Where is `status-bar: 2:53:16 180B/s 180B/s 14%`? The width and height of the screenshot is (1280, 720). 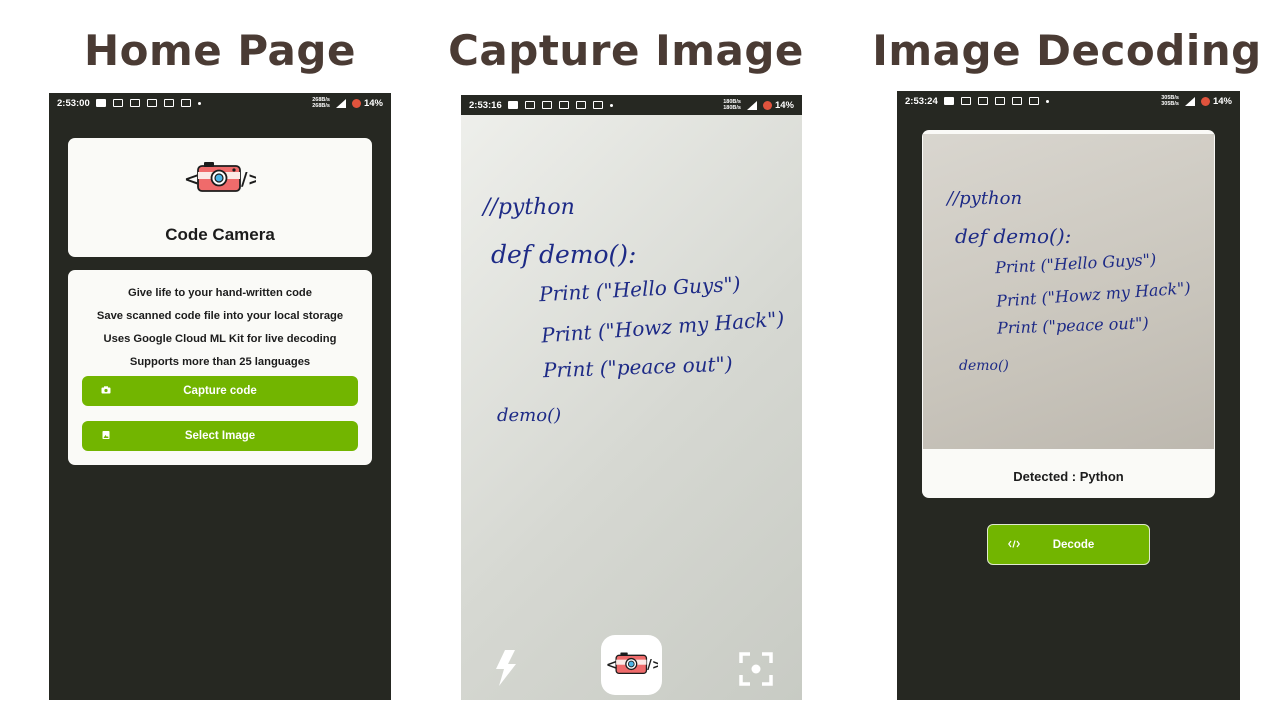
status-bar: 2:53:16 180B/s 180B/s 14% is located at coordinates (631, 105).